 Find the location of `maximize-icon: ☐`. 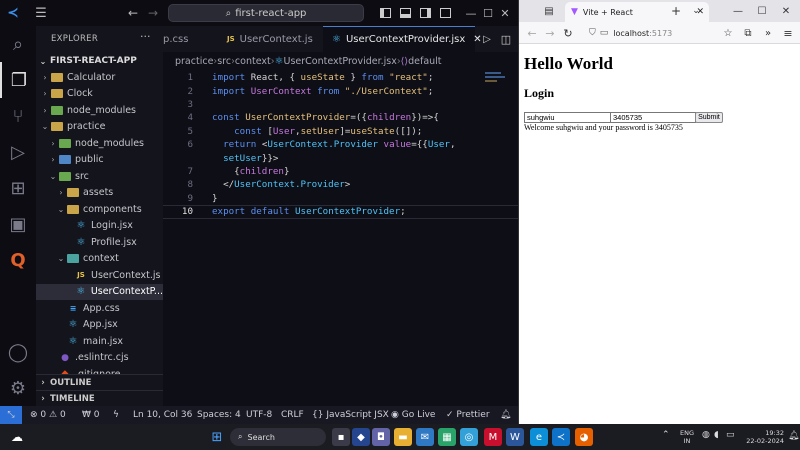

maximize-icon: ☐ is located at coordinates (762, 11).